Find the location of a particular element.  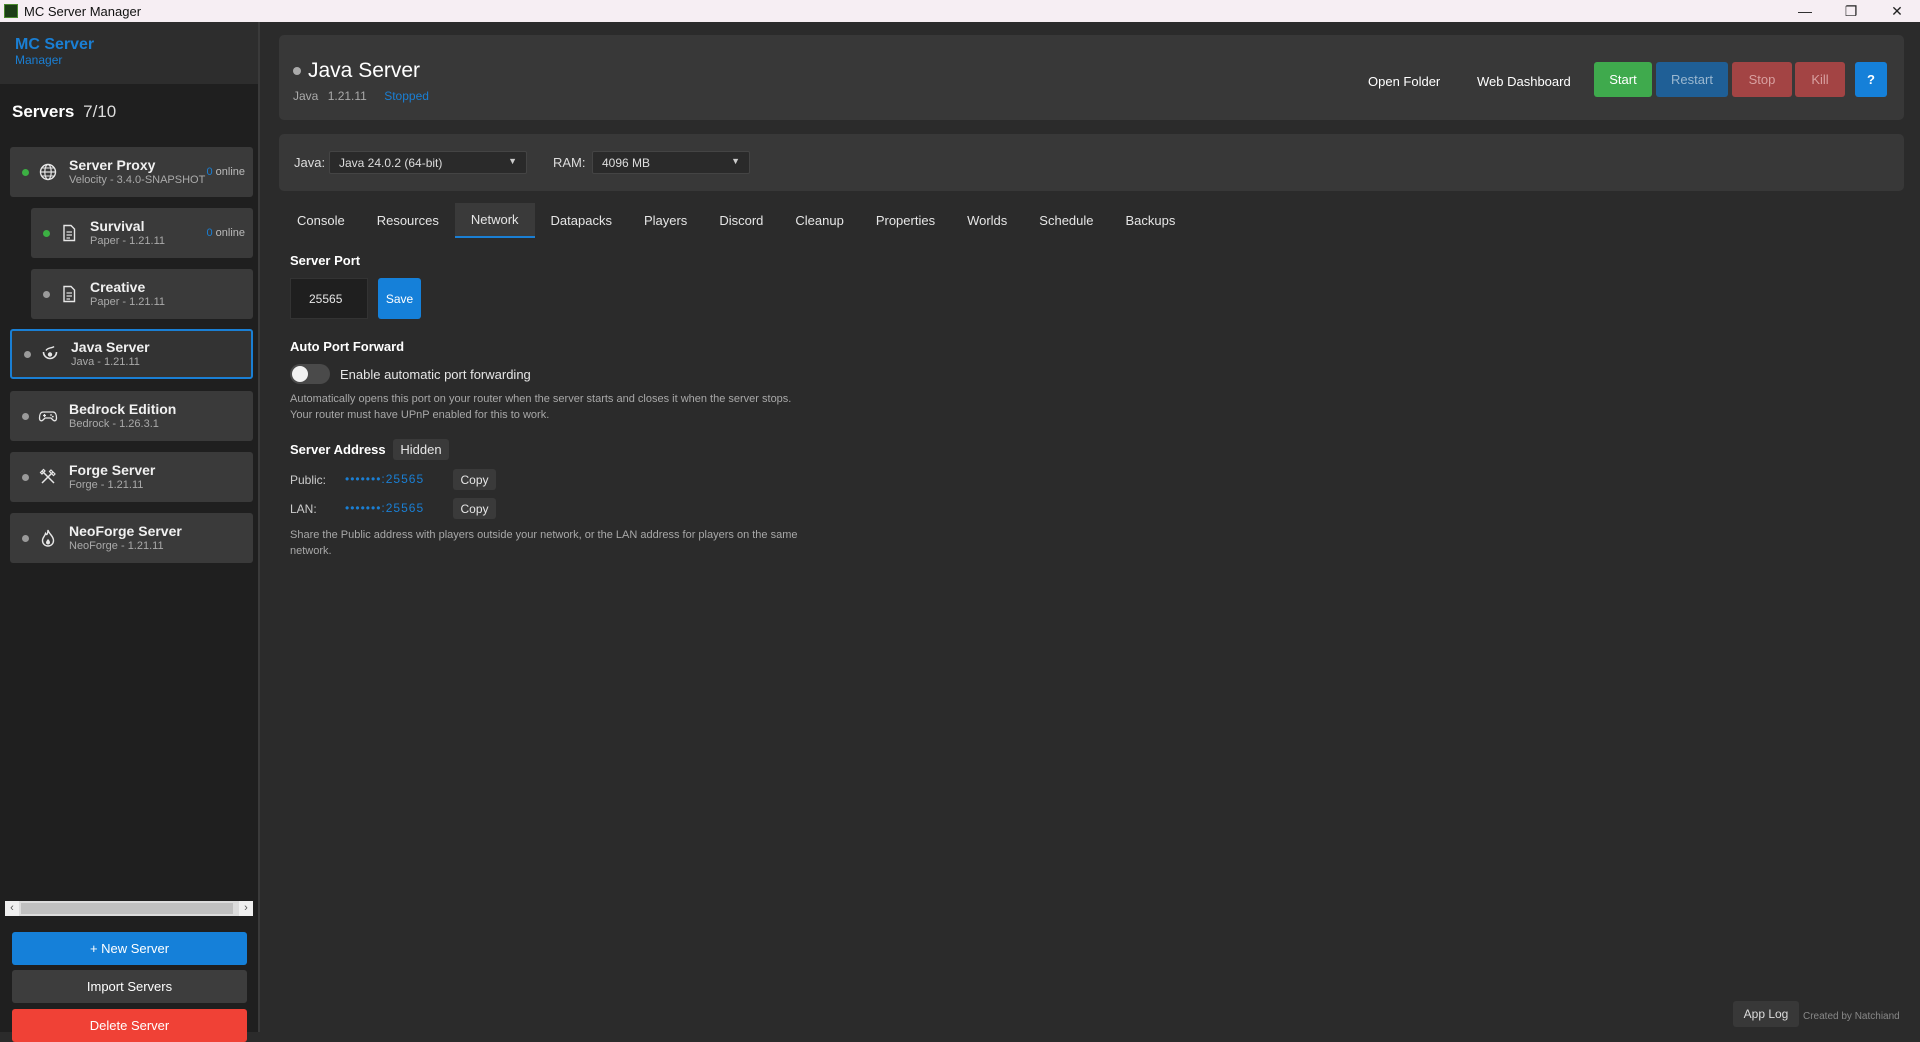

scrollbar-thumb is located at coordinates (127, 908).